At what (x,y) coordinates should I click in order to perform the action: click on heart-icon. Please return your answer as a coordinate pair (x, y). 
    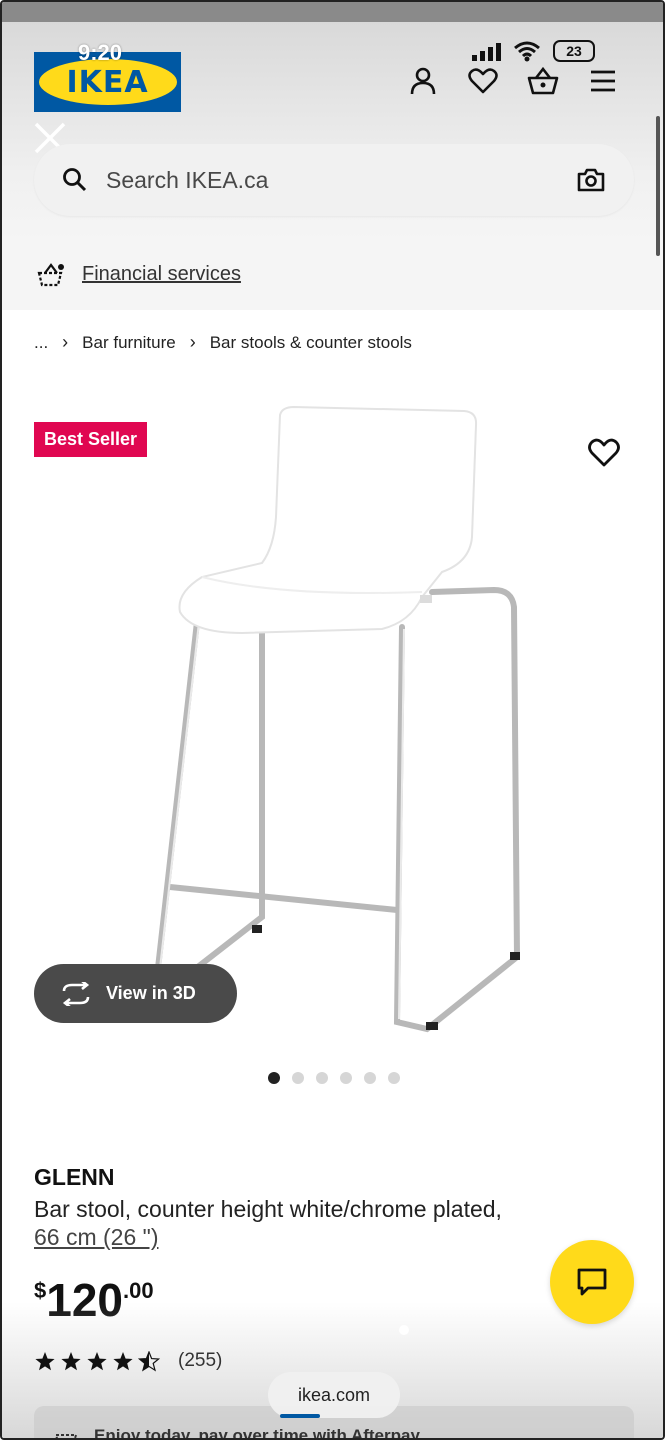
    Looking at the image, I should click on (483, 81).